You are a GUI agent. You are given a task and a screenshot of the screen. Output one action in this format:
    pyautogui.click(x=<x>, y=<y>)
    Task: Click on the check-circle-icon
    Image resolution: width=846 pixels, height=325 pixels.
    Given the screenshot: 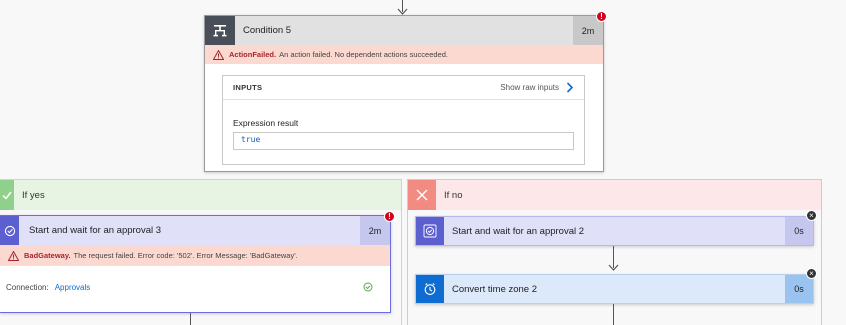 What is the action you would take?
    pyautogui.click(x=368, y=287)
    